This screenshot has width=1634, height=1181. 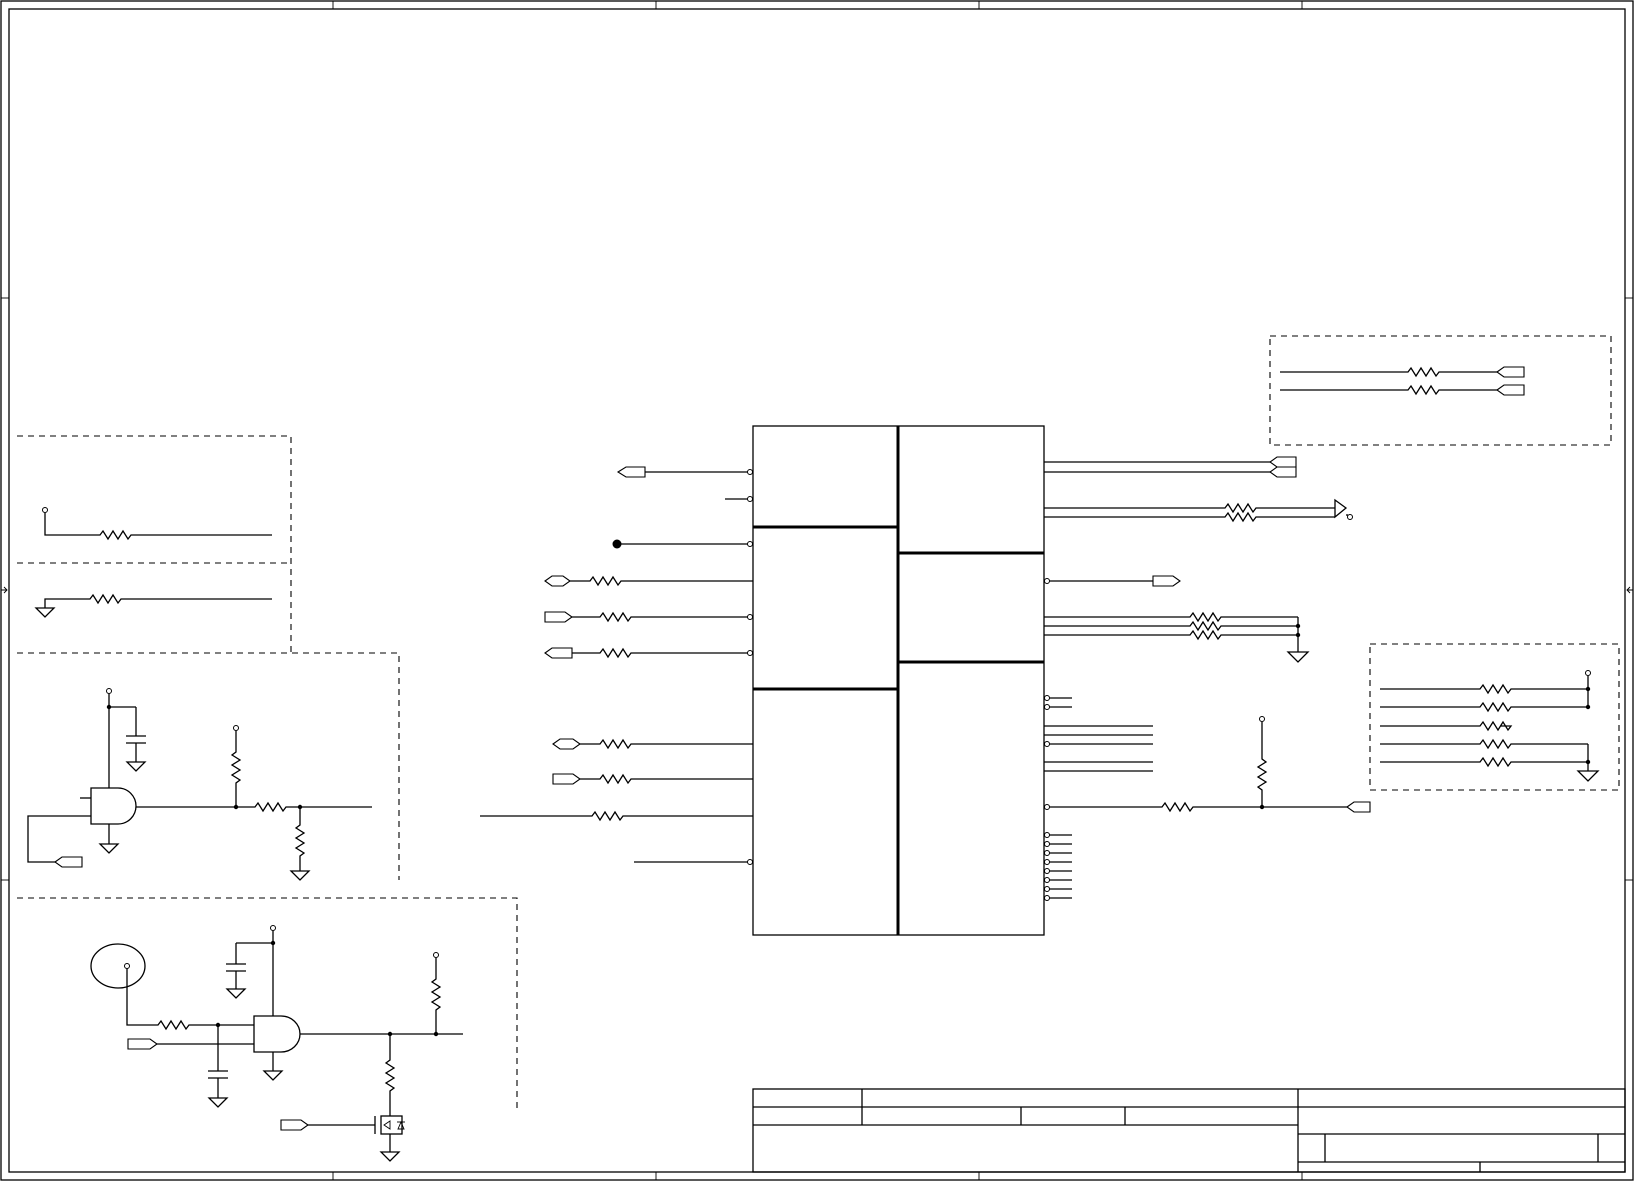 I want to click on ic-right-nets, so click(x=1207, y=678).